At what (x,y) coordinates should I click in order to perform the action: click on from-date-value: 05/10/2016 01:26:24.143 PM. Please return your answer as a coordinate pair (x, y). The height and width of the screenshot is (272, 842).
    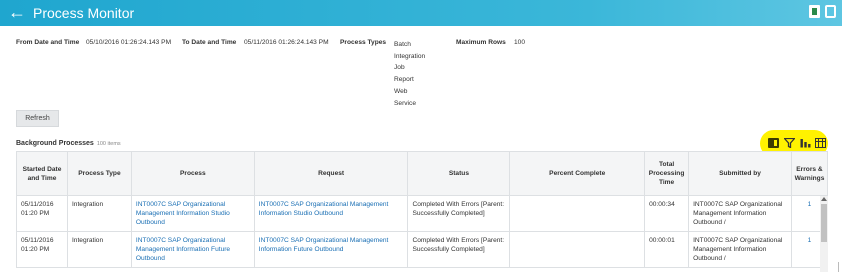
    Looking at the image, I should click on (129, 42).